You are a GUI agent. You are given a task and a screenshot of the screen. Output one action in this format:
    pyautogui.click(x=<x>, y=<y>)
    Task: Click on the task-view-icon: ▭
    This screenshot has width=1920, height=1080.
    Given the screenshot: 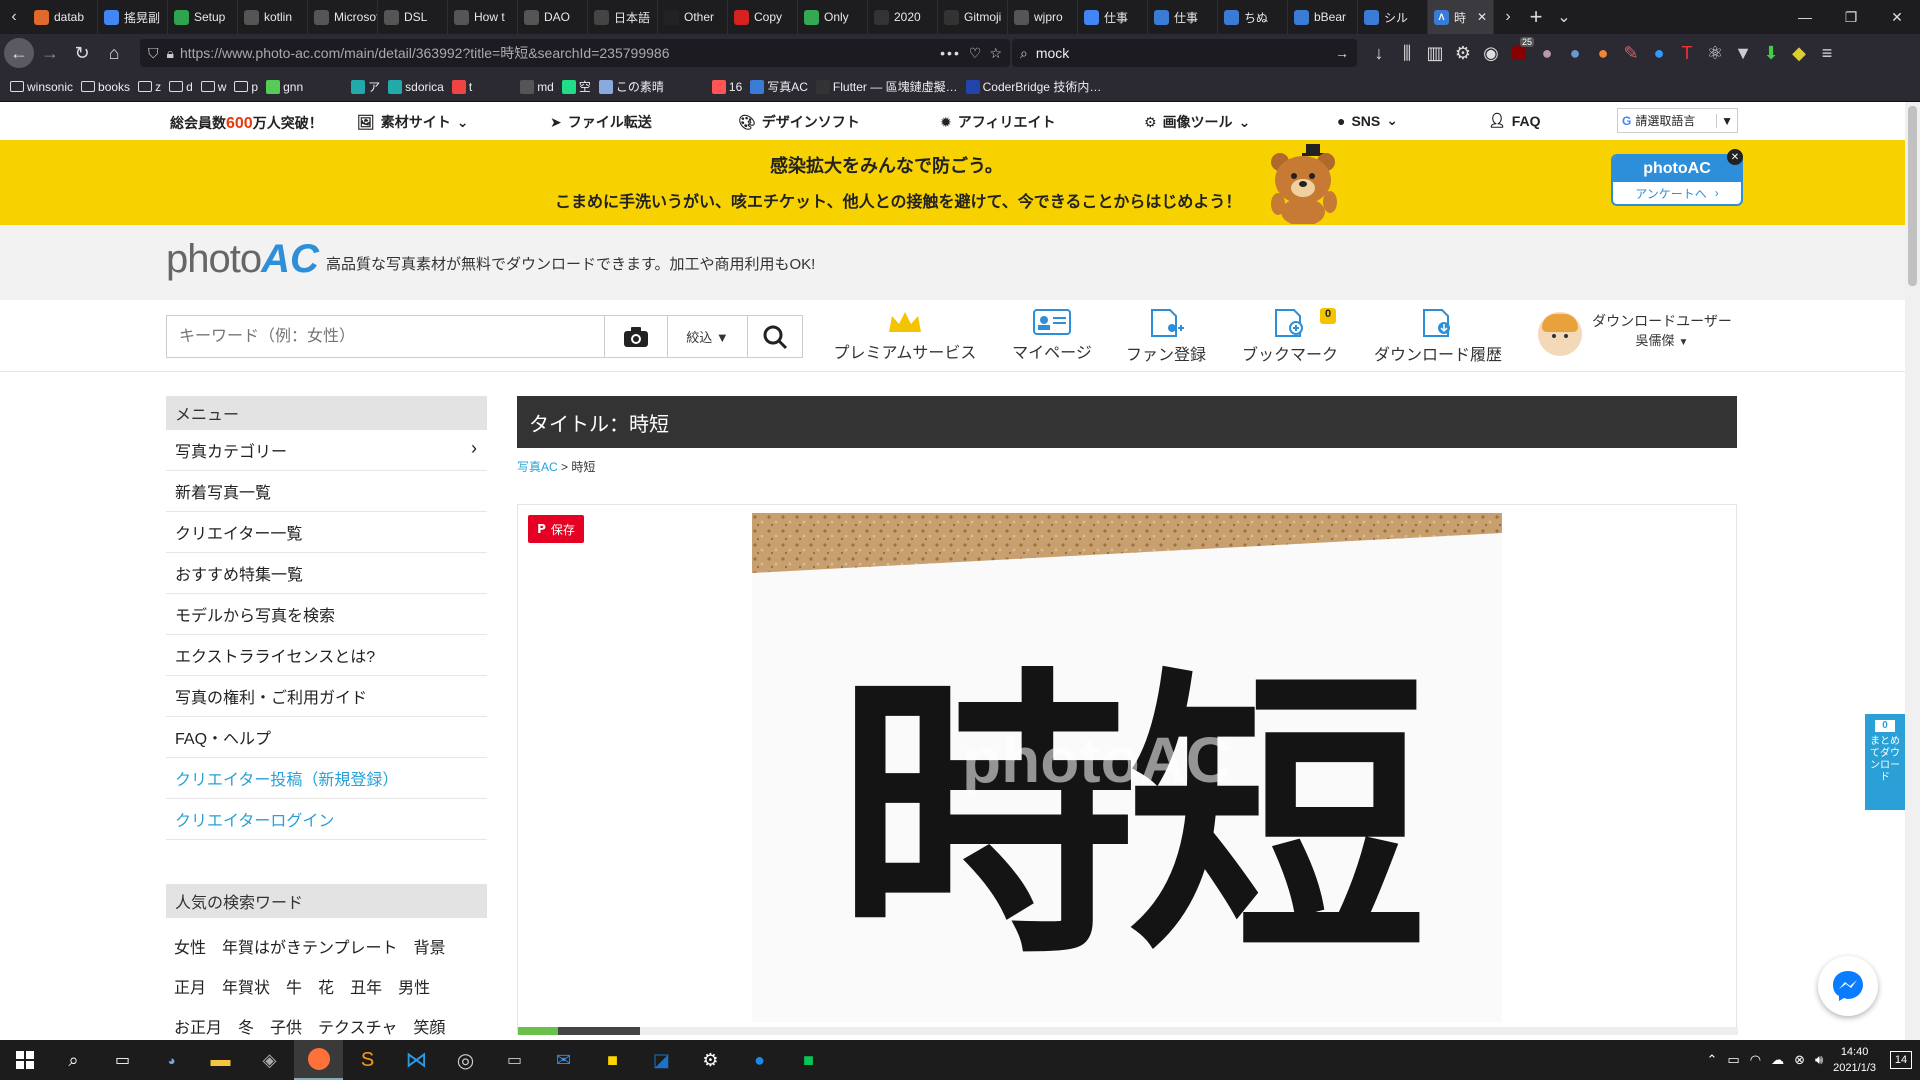 What is the action you would take?
    pyautogui.click(x=122, y=1060)
    